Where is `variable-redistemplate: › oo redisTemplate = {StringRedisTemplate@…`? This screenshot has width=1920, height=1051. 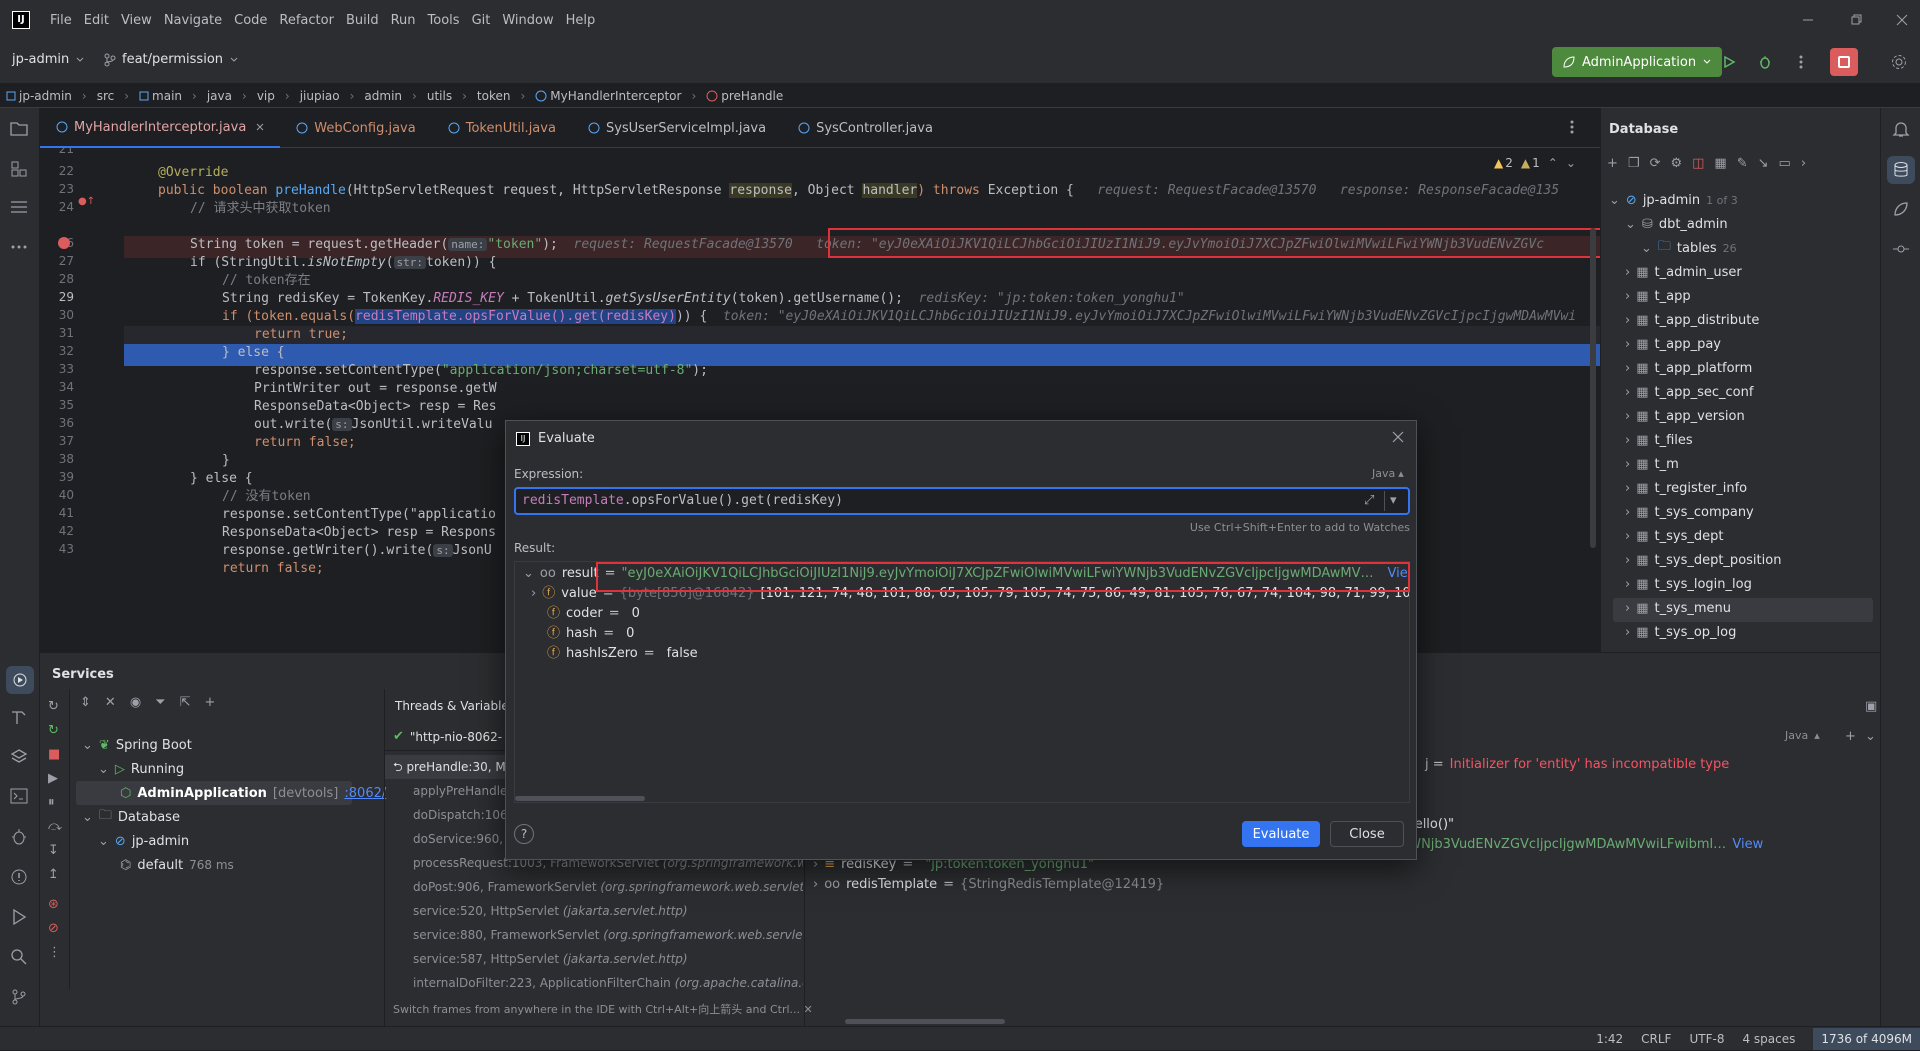 variable-redistemplate: › oo redisTemplate = {StringRedisTemplate@… is located at coordinates (994, 885).